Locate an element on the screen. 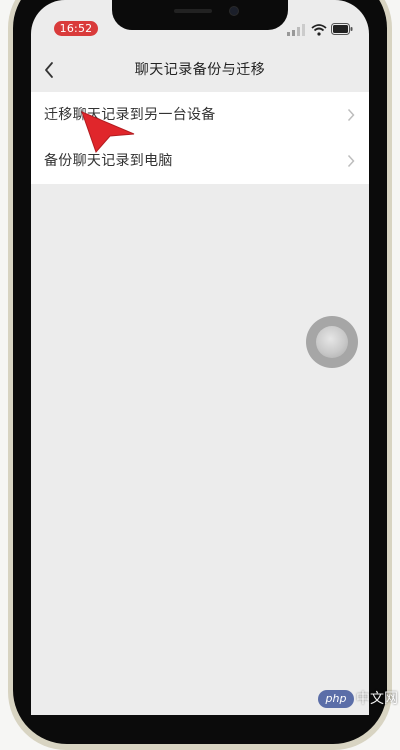 This screenshot has width=400, height=750. page-title: 聊天记录备份与迁移 is located at coordinates (200, 70).